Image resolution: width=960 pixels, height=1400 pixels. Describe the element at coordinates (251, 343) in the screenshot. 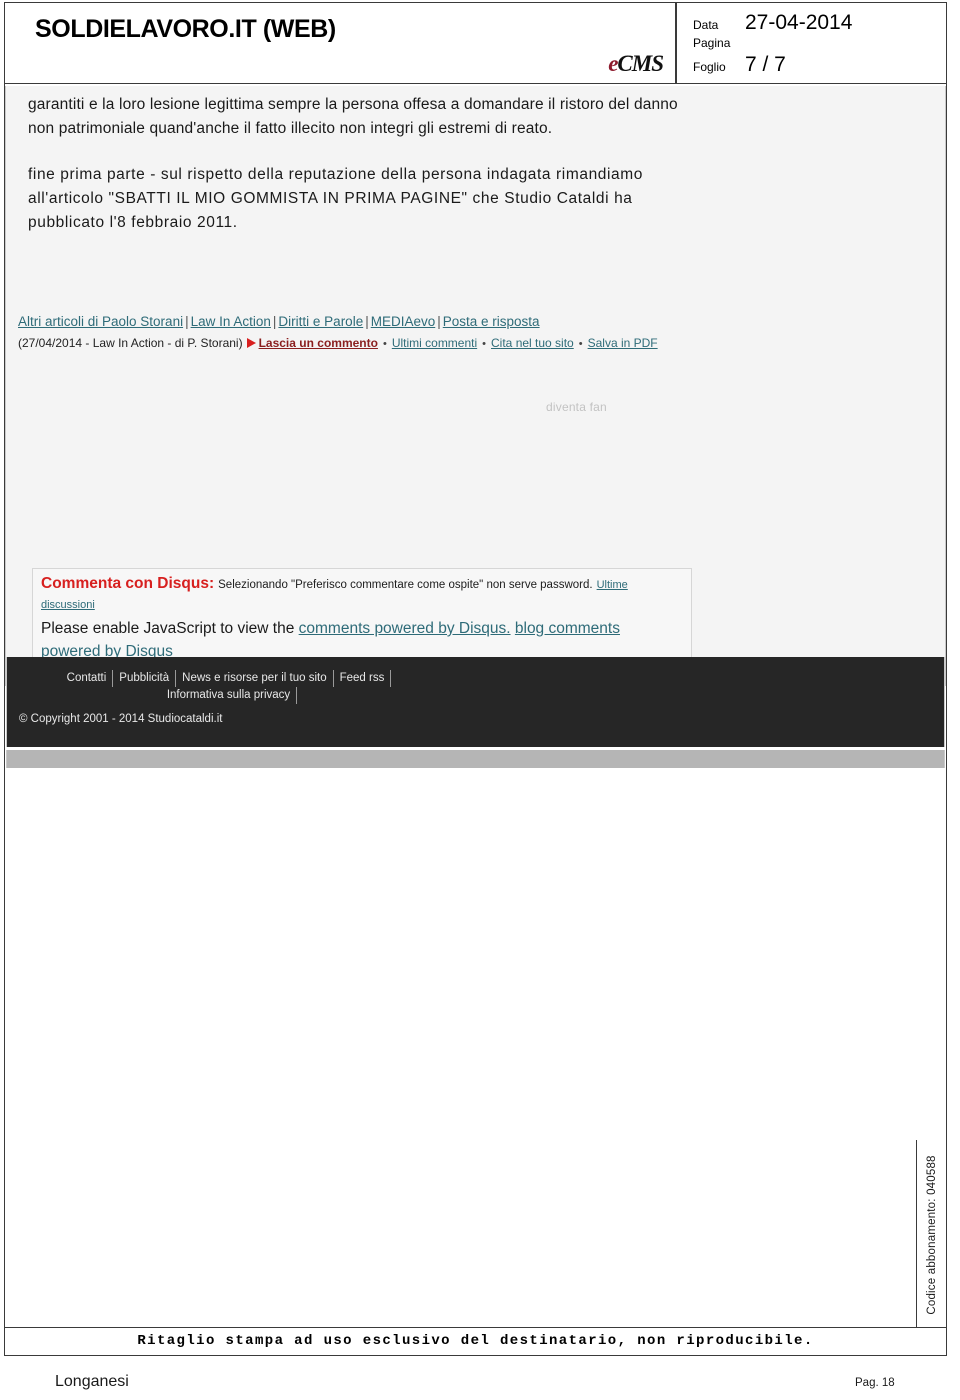

I see `flag-marker-icon` at that location.